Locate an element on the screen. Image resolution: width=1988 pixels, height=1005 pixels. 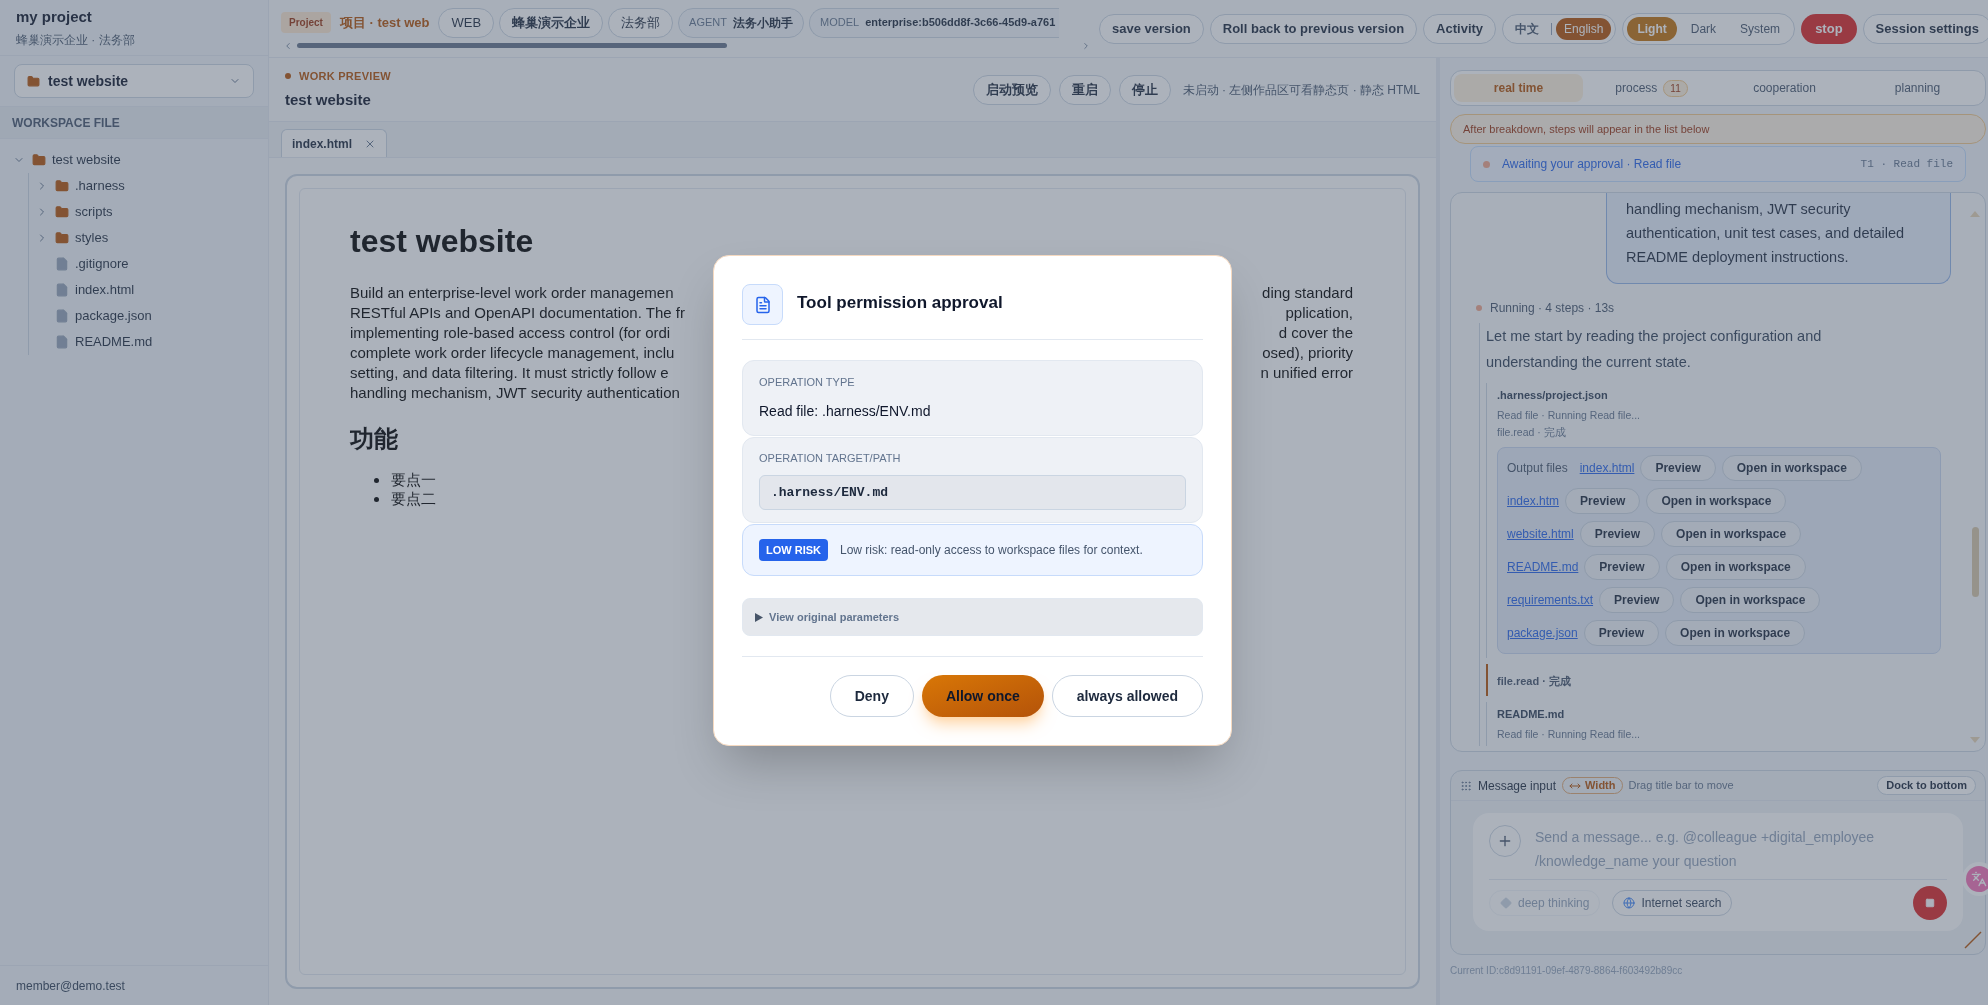
panel-title: Message input is located at coordinates (1517, 786).